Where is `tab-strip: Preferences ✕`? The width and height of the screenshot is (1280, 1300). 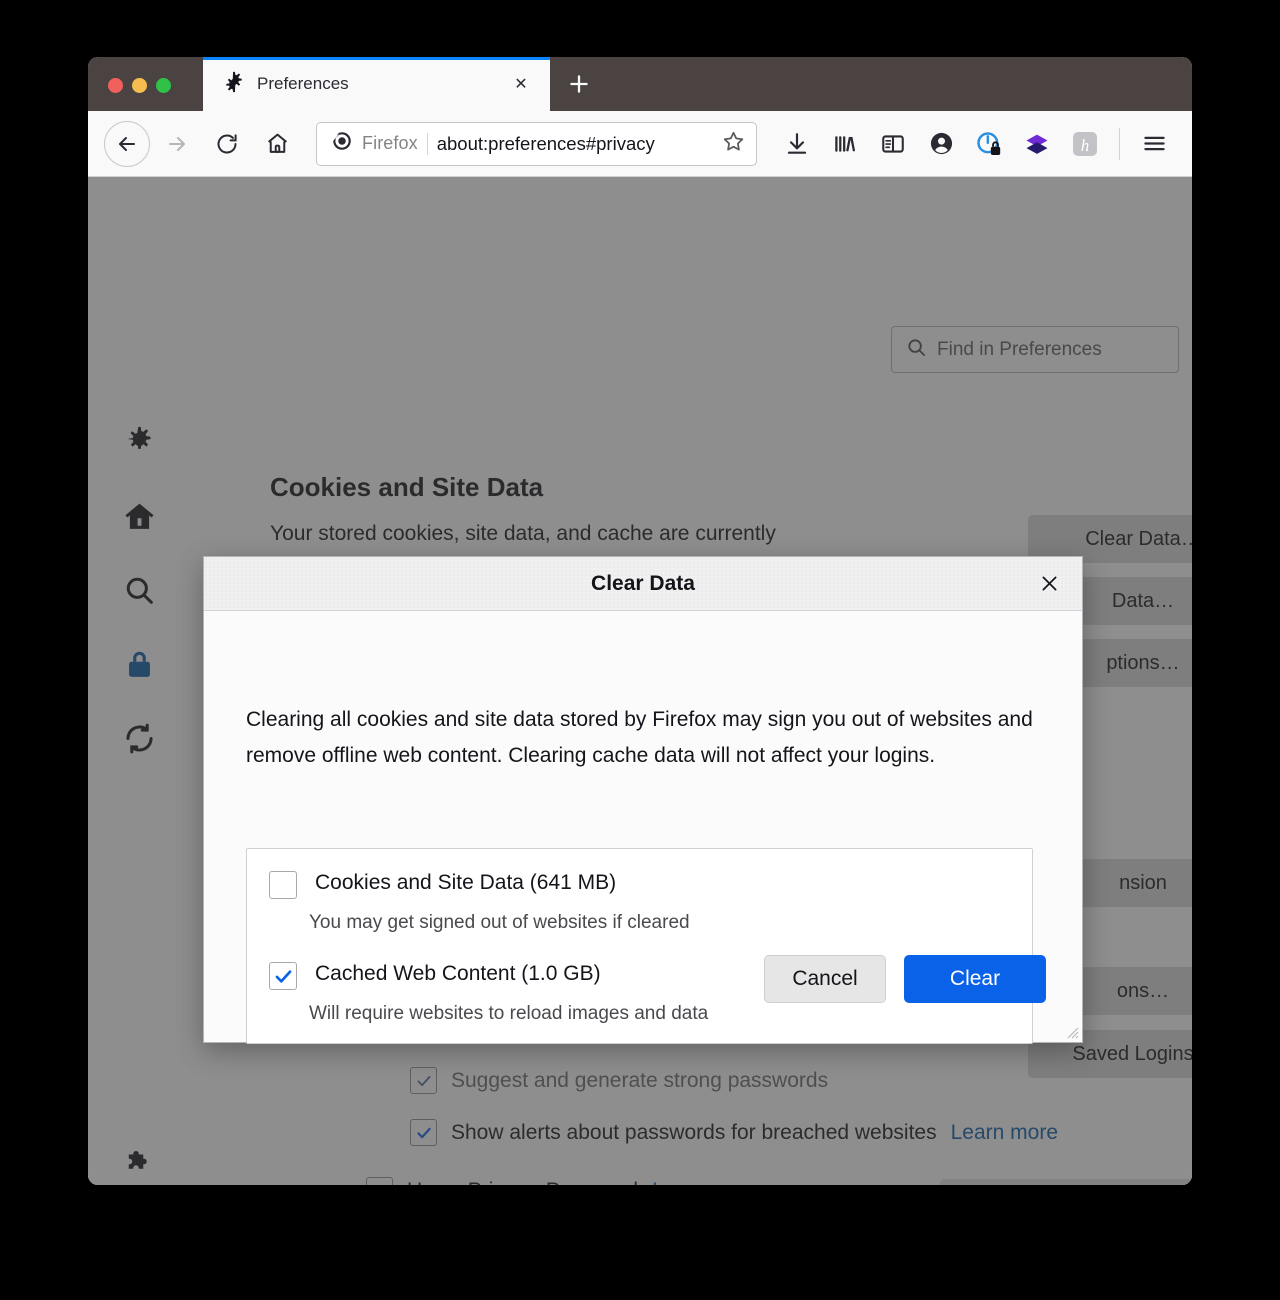
tab-strip: Preferences ✕ is located at coordinates (640, 84).